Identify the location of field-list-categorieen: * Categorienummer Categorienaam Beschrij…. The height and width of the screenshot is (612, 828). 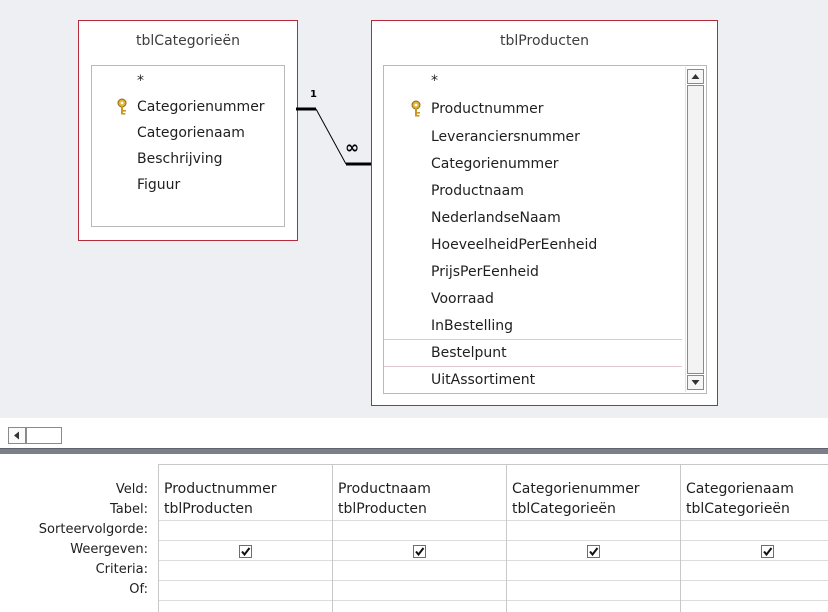
(188, 146).